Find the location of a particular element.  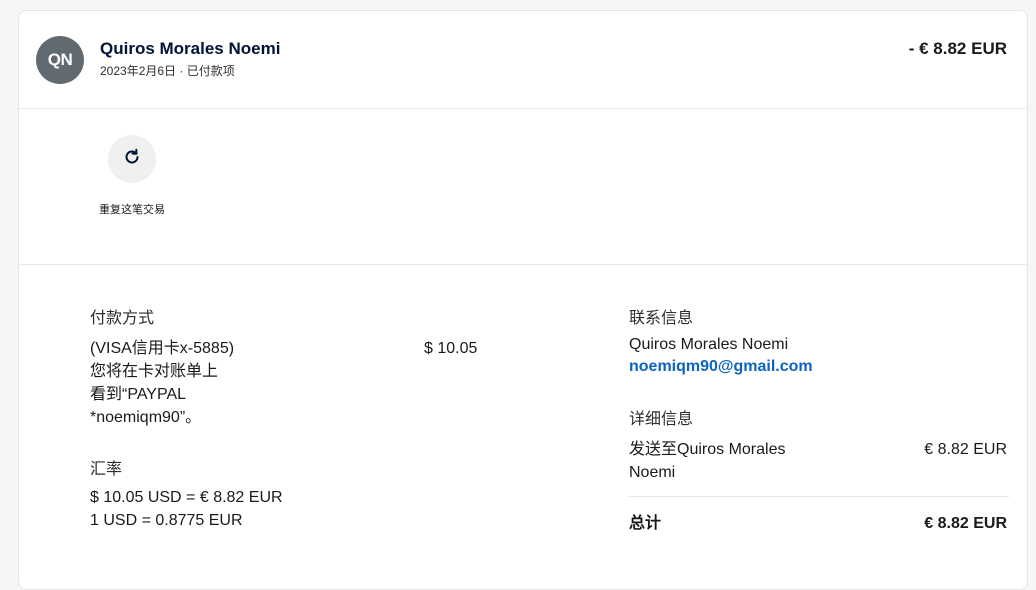

payment-method-line-4: *noemiqm90”。 is located at coordinates (146, 417).